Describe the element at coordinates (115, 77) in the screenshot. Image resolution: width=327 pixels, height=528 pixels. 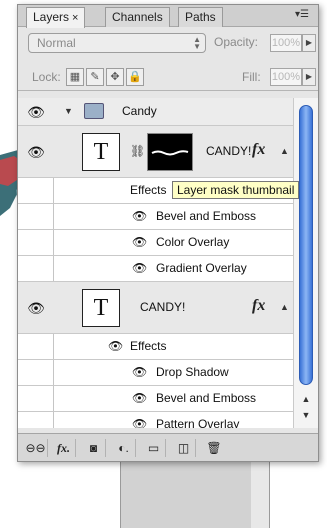
I see `lock-position-icon: ✥` at that location.